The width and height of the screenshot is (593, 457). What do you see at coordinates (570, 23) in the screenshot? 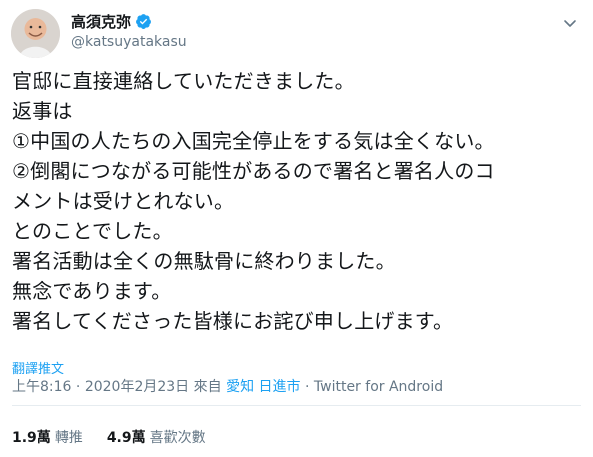
I see `chevron-down-icon` at bounding box center [570, 23].